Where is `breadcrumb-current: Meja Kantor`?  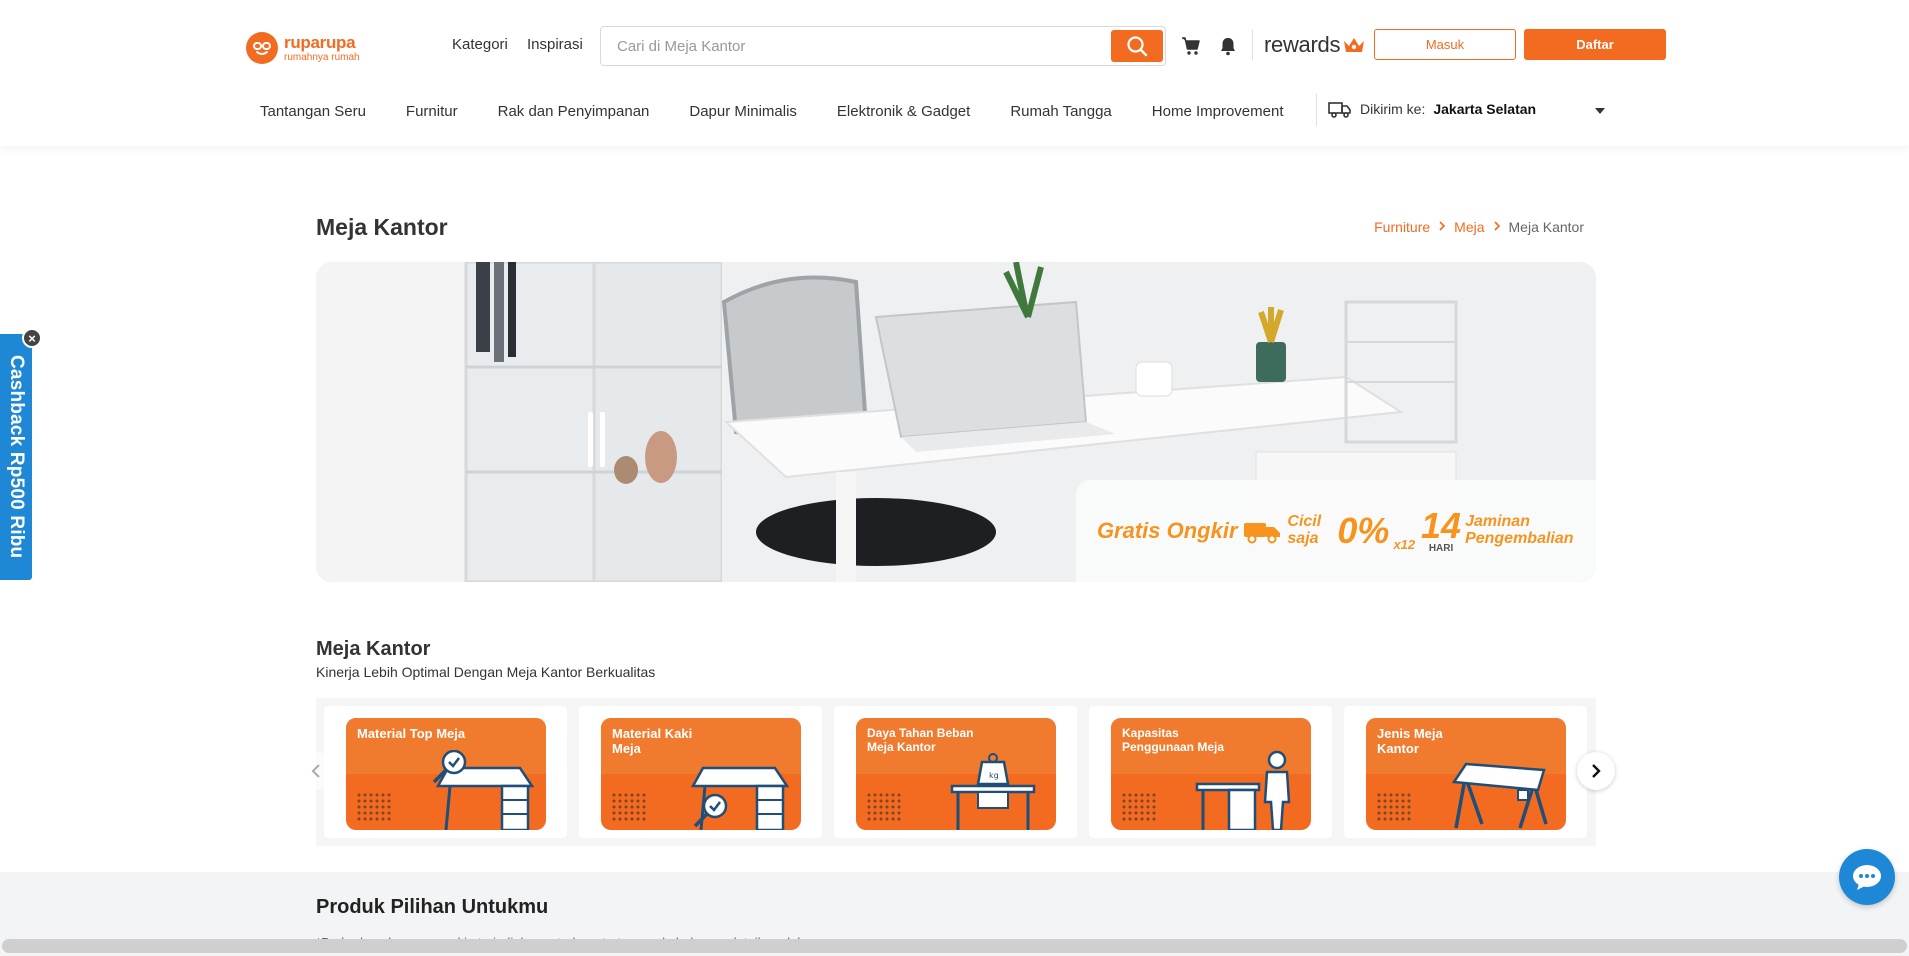
breadcrumb-current: Meja Kantor is located at coordinates (1546, 227).